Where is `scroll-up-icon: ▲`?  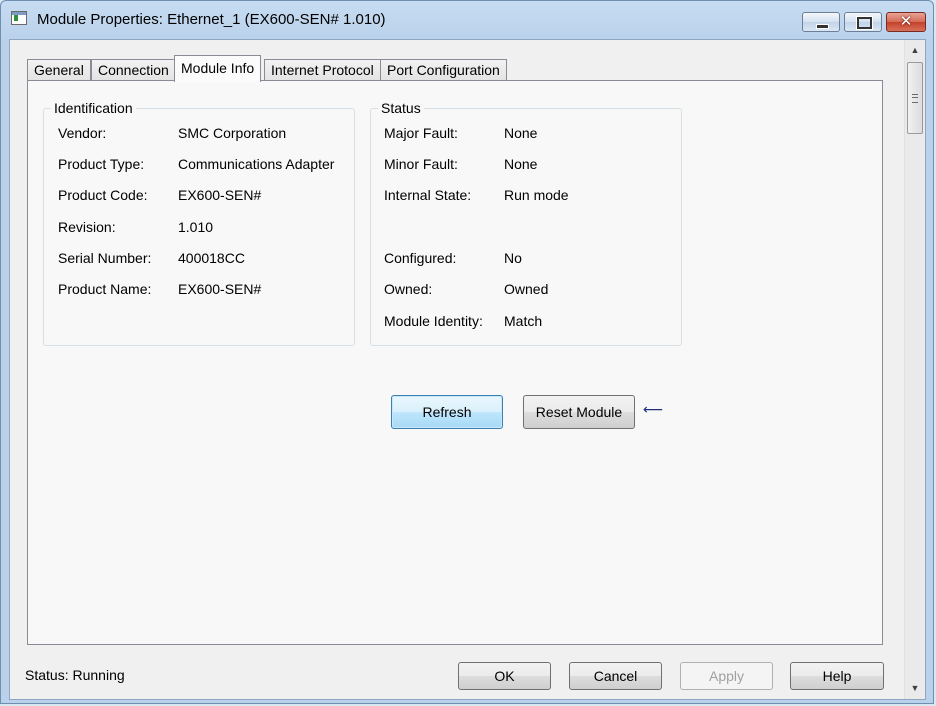
scroll-up-icon: ▲ is located at coordinates (915, 50).